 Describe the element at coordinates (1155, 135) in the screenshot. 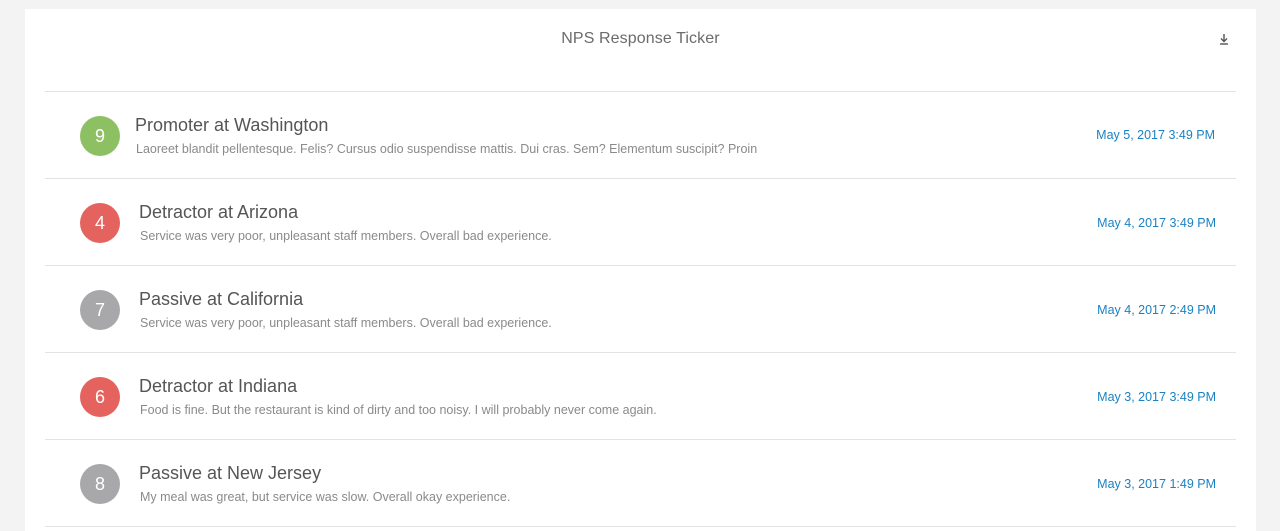

I see `response-timestamp: May 5, 2017 3:49 PM` at that location.